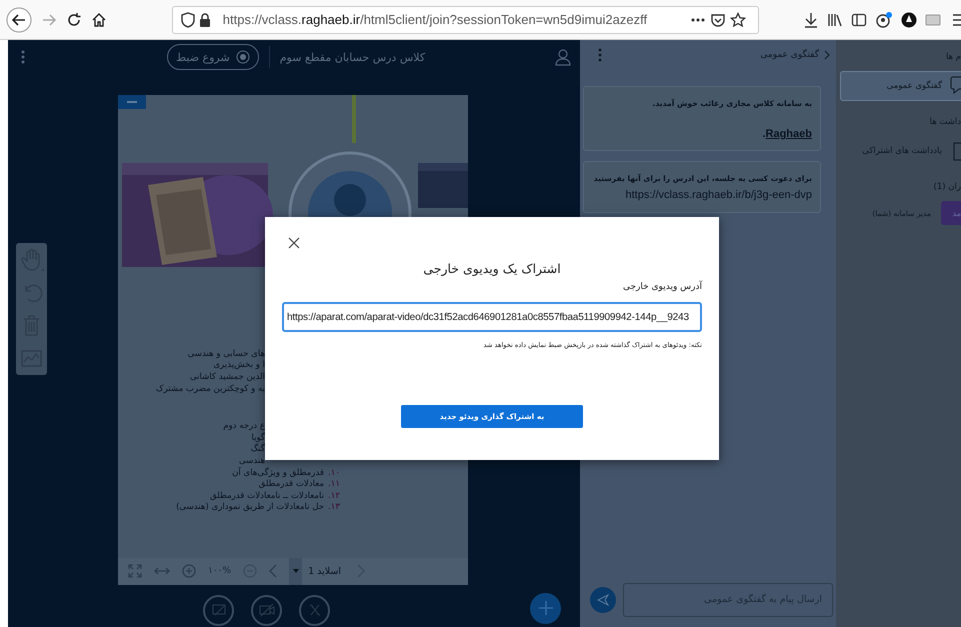  Describe the element at coordinates (273, 571) in the screenshot. I see `previous-slide-icon` at that location.